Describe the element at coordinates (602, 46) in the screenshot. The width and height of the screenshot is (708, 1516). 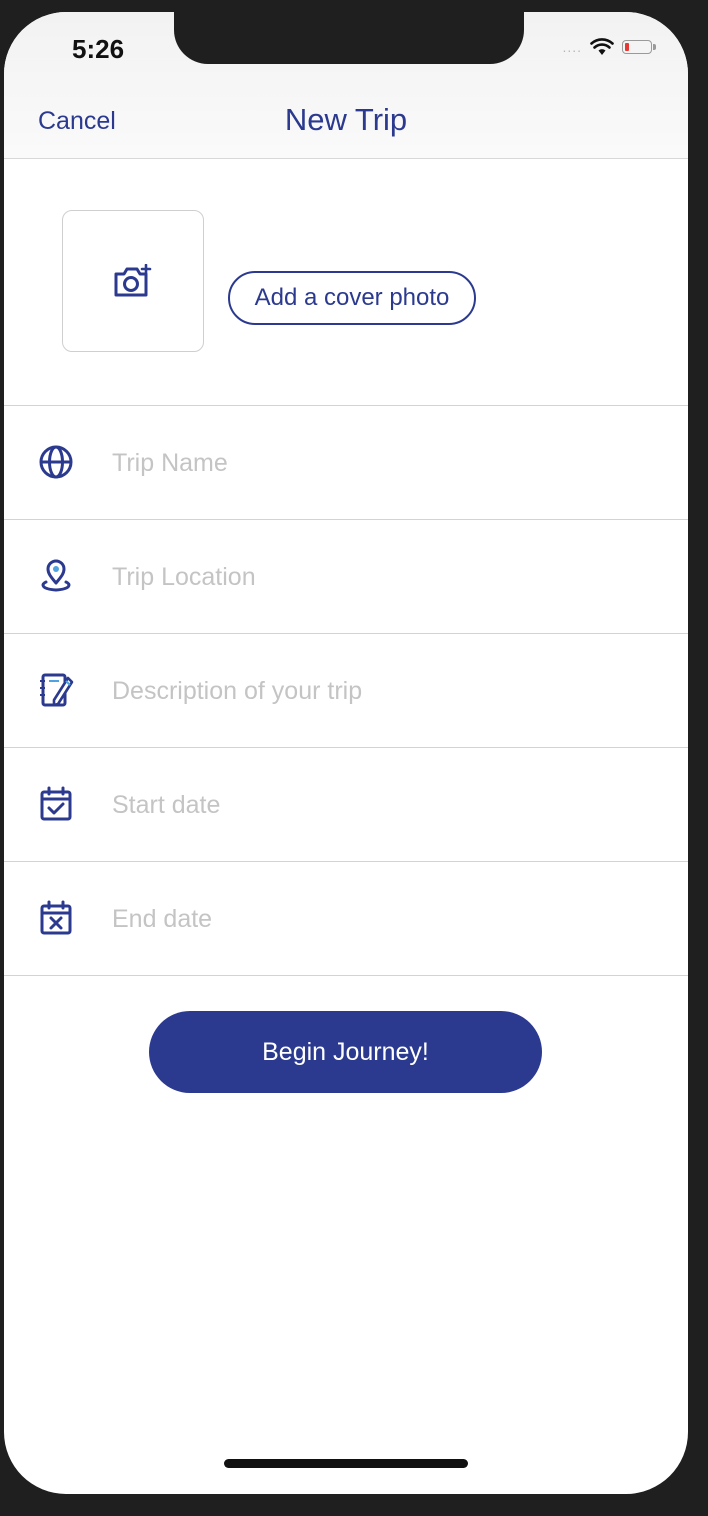
I see `wifi-icon` at that location.